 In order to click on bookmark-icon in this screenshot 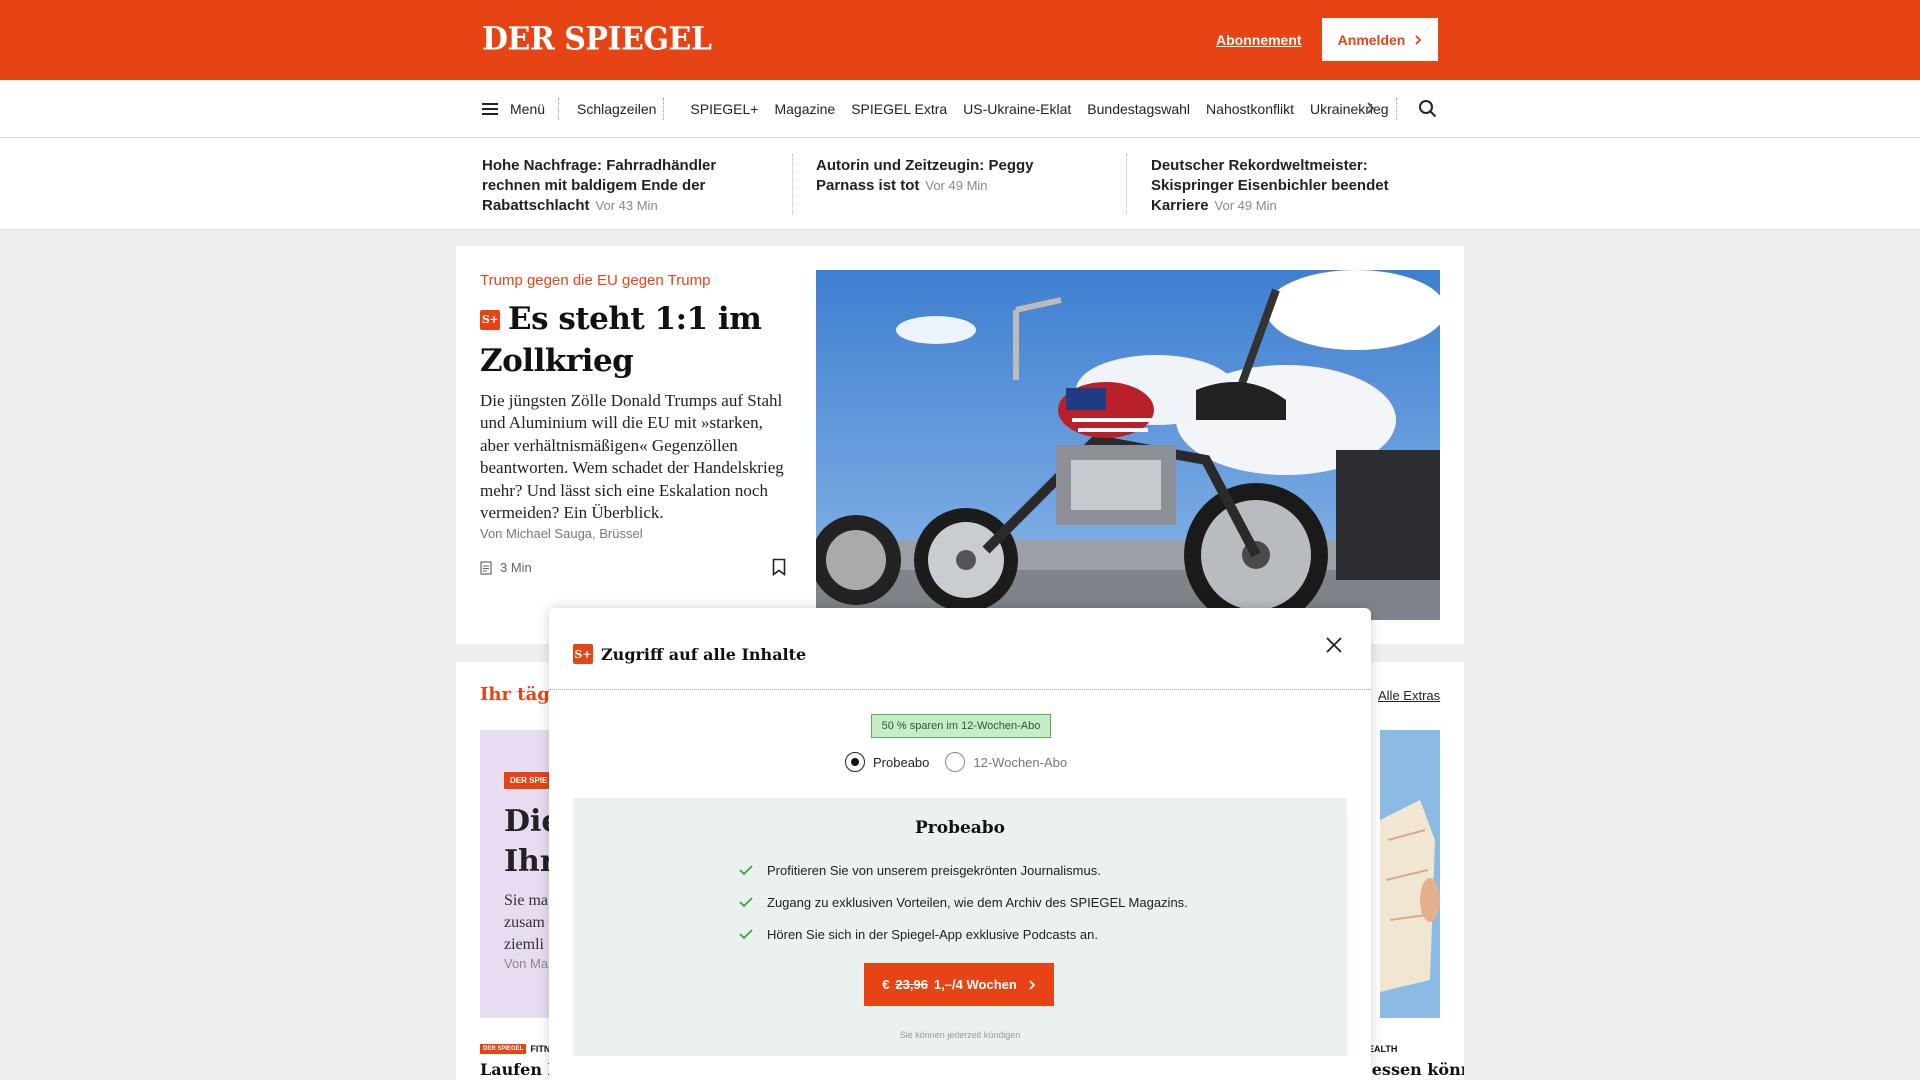, I will do `click(779, 567)`.